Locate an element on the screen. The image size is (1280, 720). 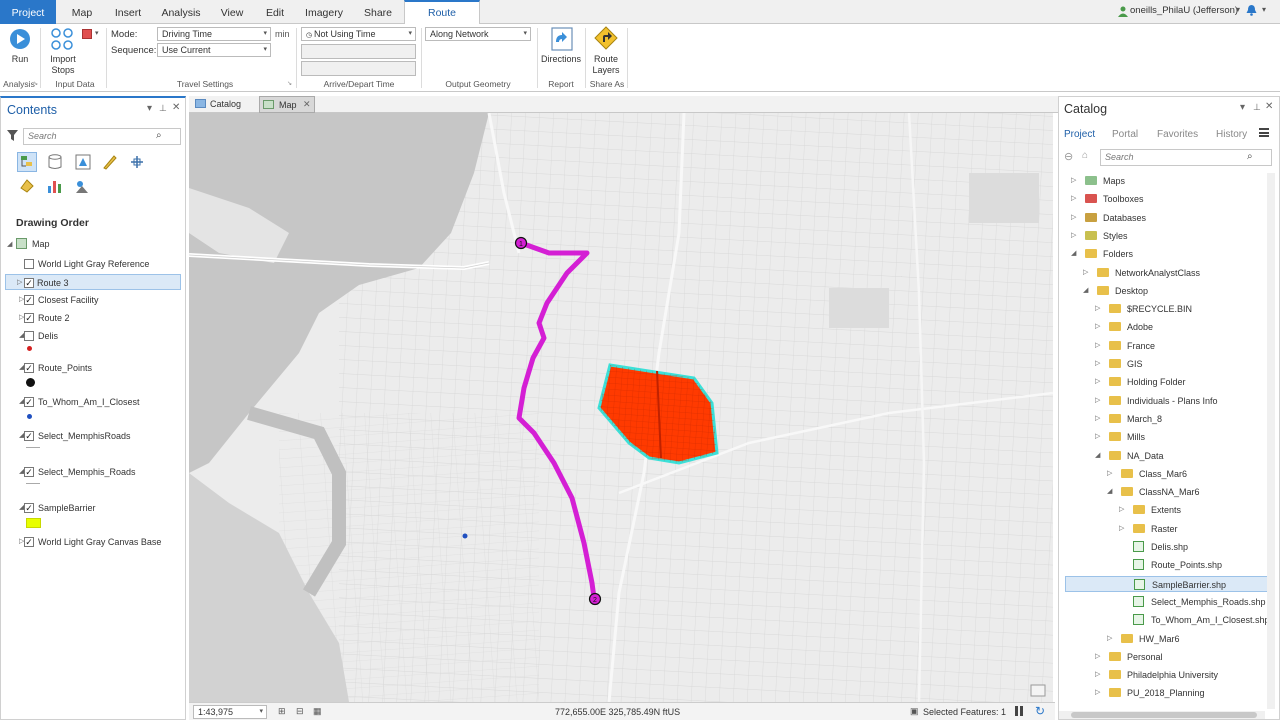
horizontal-scrollbar is located at coordinates (1162, 715).